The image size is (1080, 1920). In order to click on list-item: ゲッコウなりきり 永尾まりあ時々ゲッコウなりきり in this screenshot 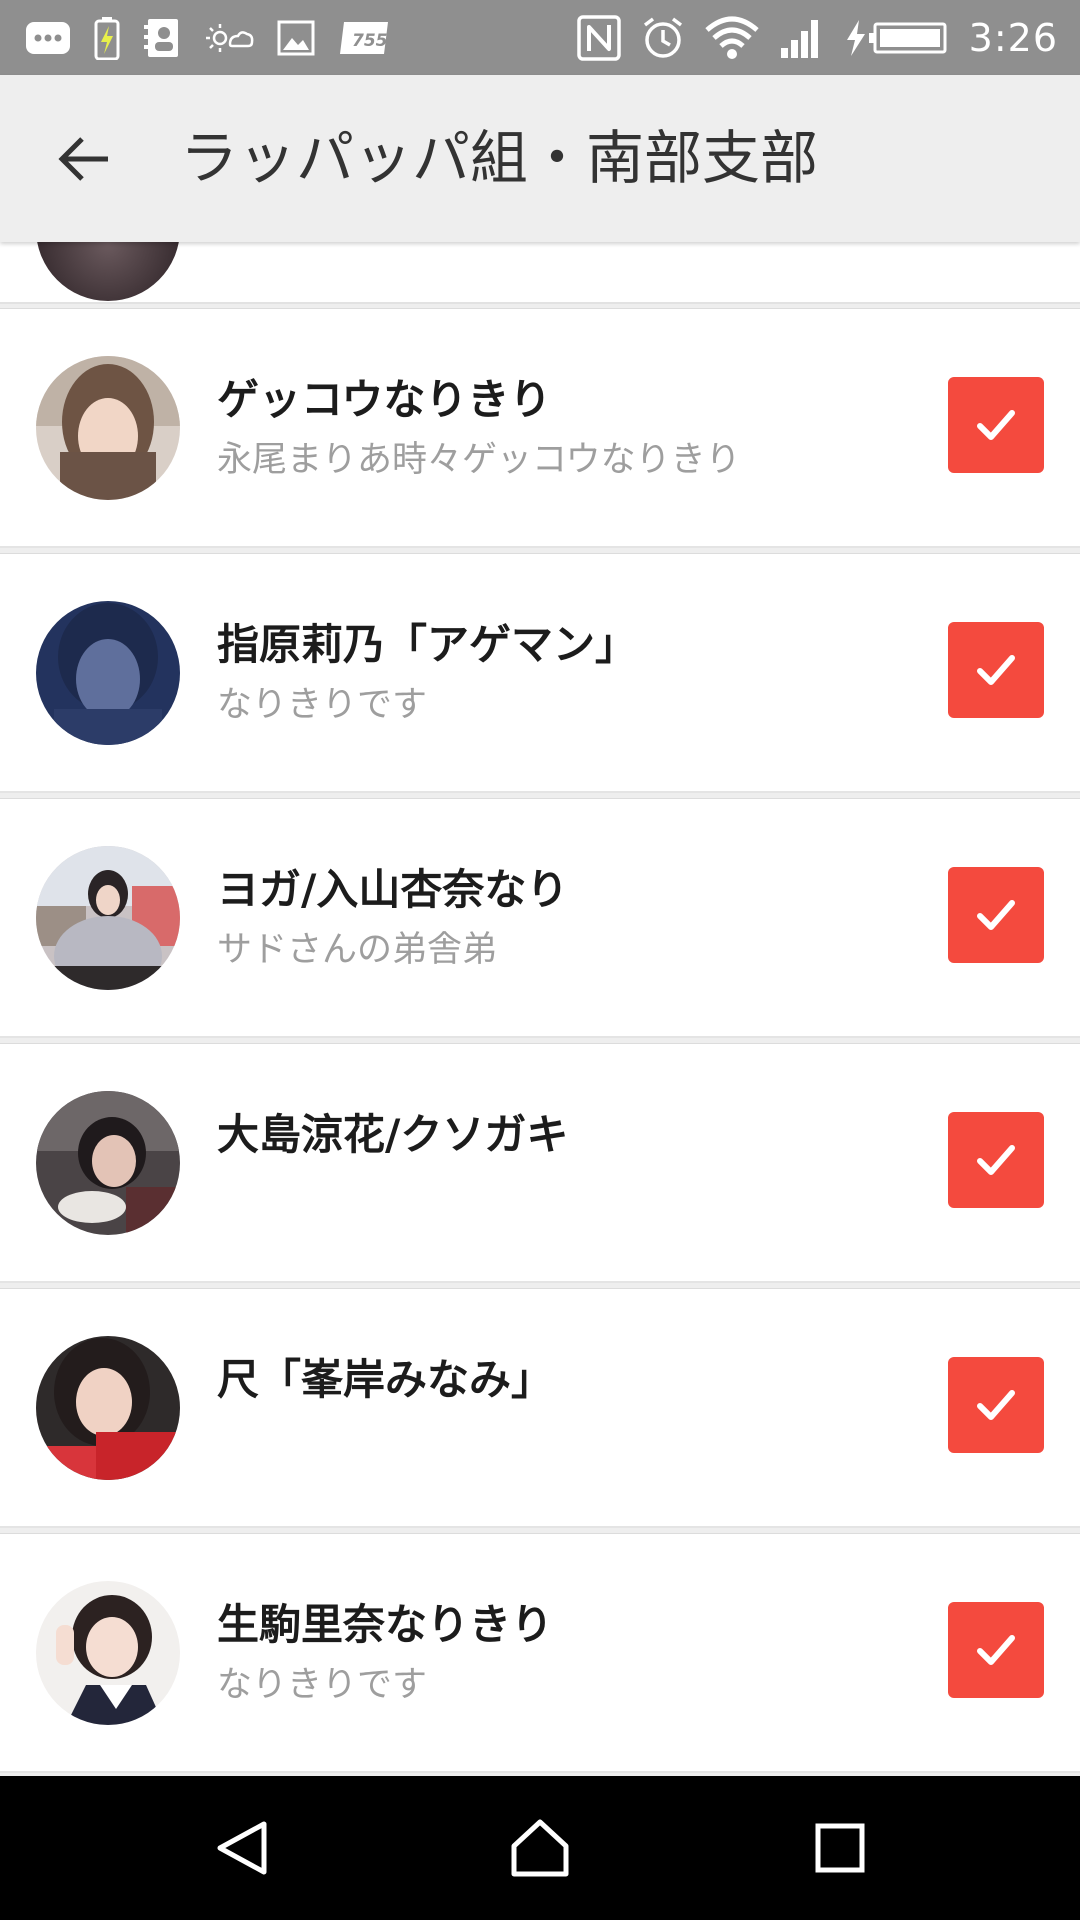, I will do `click(540, 428)`.